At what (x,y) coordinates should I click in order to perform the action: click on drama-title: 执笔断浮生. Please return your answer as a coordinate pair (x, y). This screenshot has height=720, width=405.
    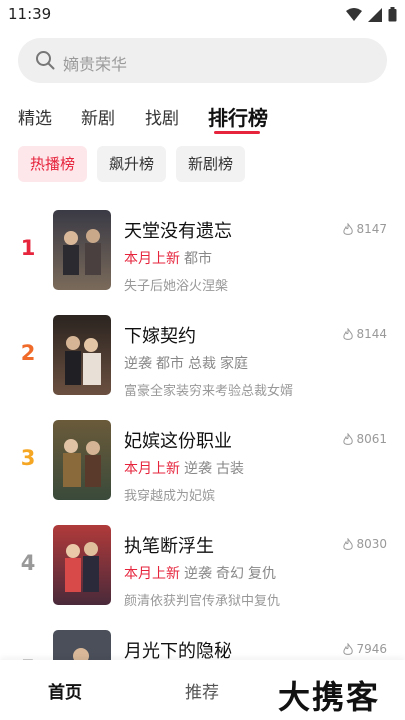
    Looking at the image, I should click on (169, 546).